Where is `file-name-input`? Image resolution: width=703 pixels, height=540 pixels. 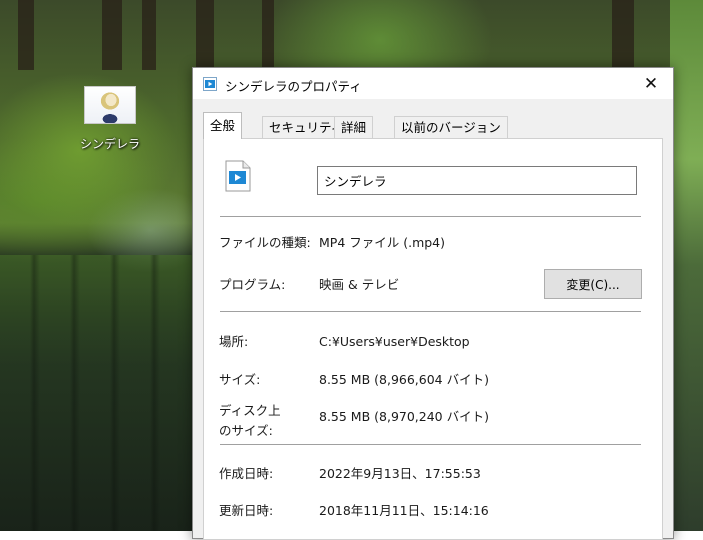
file-name-input is located at coordinates (477, 180).